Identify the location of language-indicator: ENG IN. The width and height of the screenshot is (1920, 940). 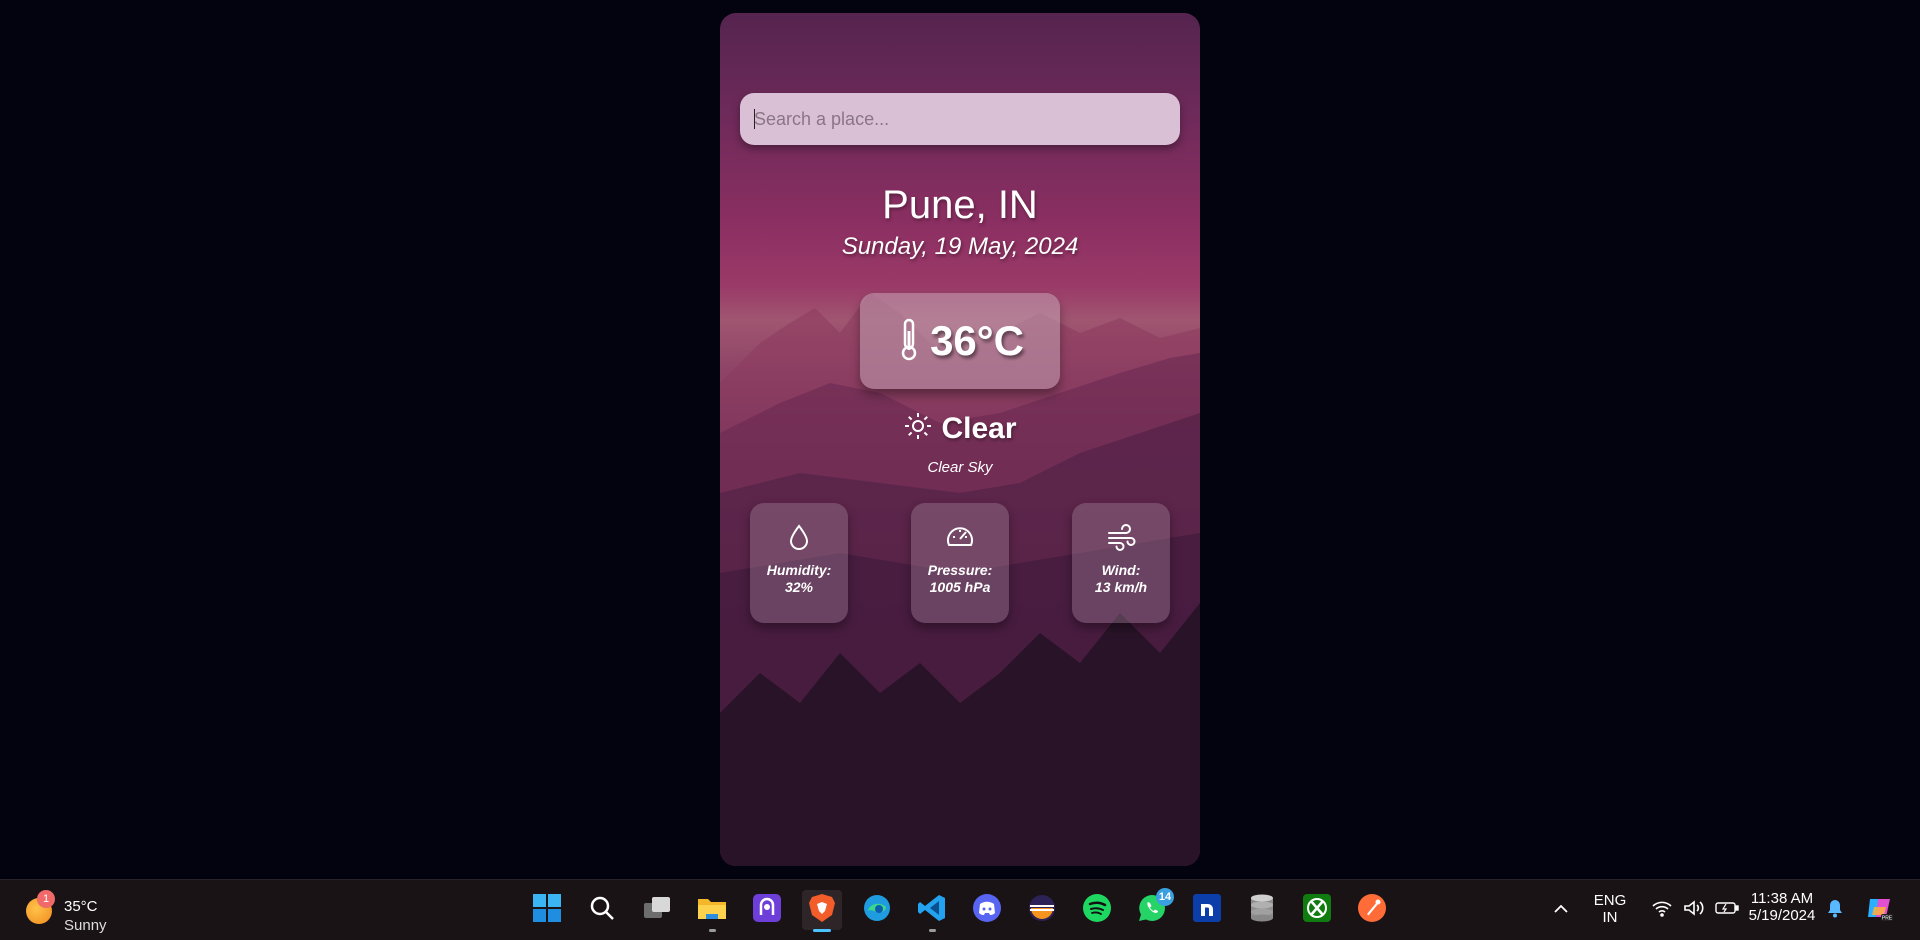
(1610, 909).